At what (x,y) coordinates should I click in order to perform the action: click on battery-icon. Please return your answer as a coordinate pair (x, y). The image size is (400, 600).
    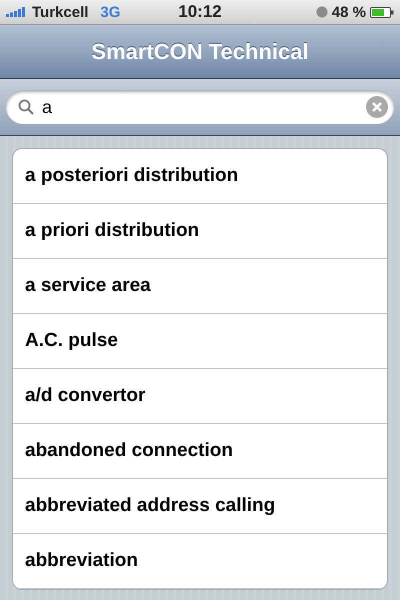
    Looking at the image, I should click on (382, 12).